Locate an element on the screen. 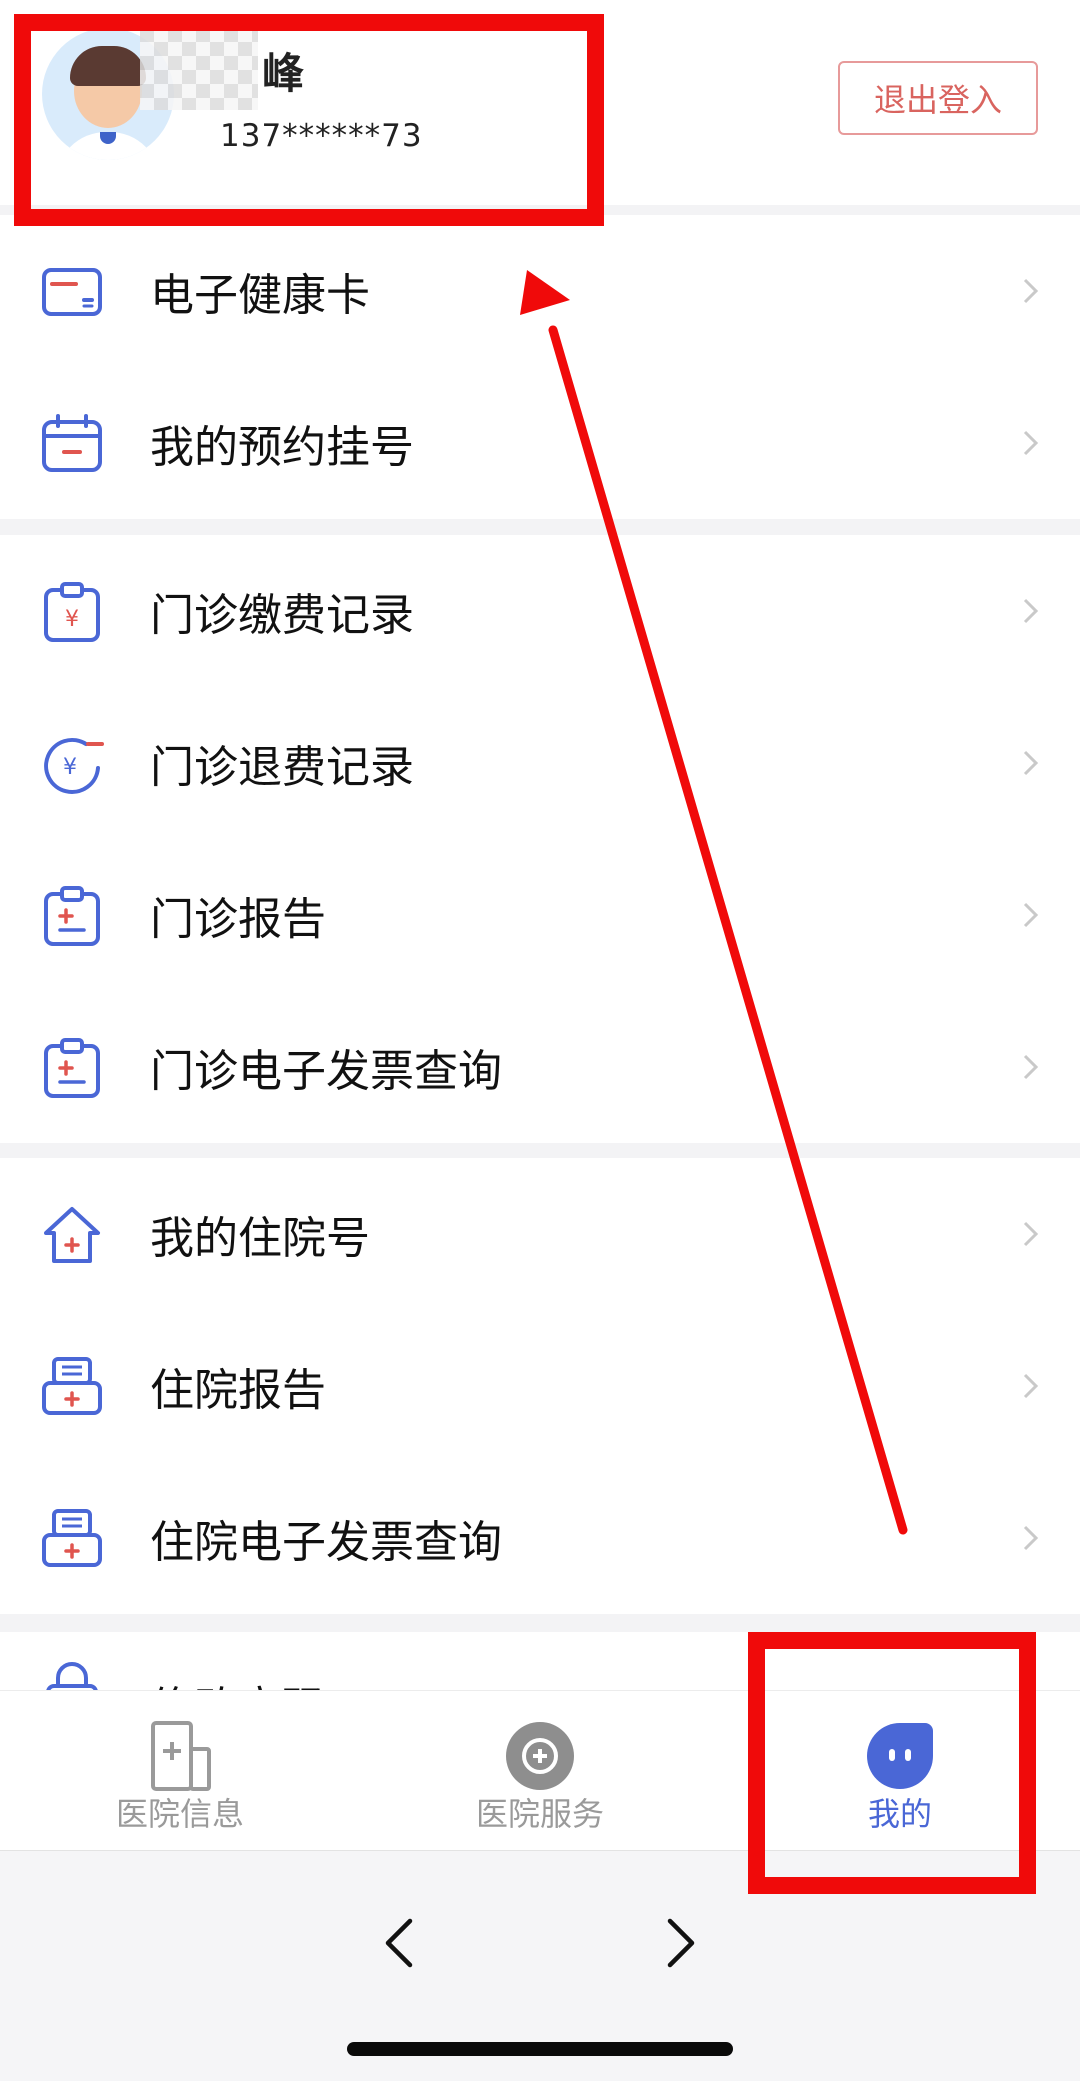  user-name: 峰 is located at coordinates (283, 73).